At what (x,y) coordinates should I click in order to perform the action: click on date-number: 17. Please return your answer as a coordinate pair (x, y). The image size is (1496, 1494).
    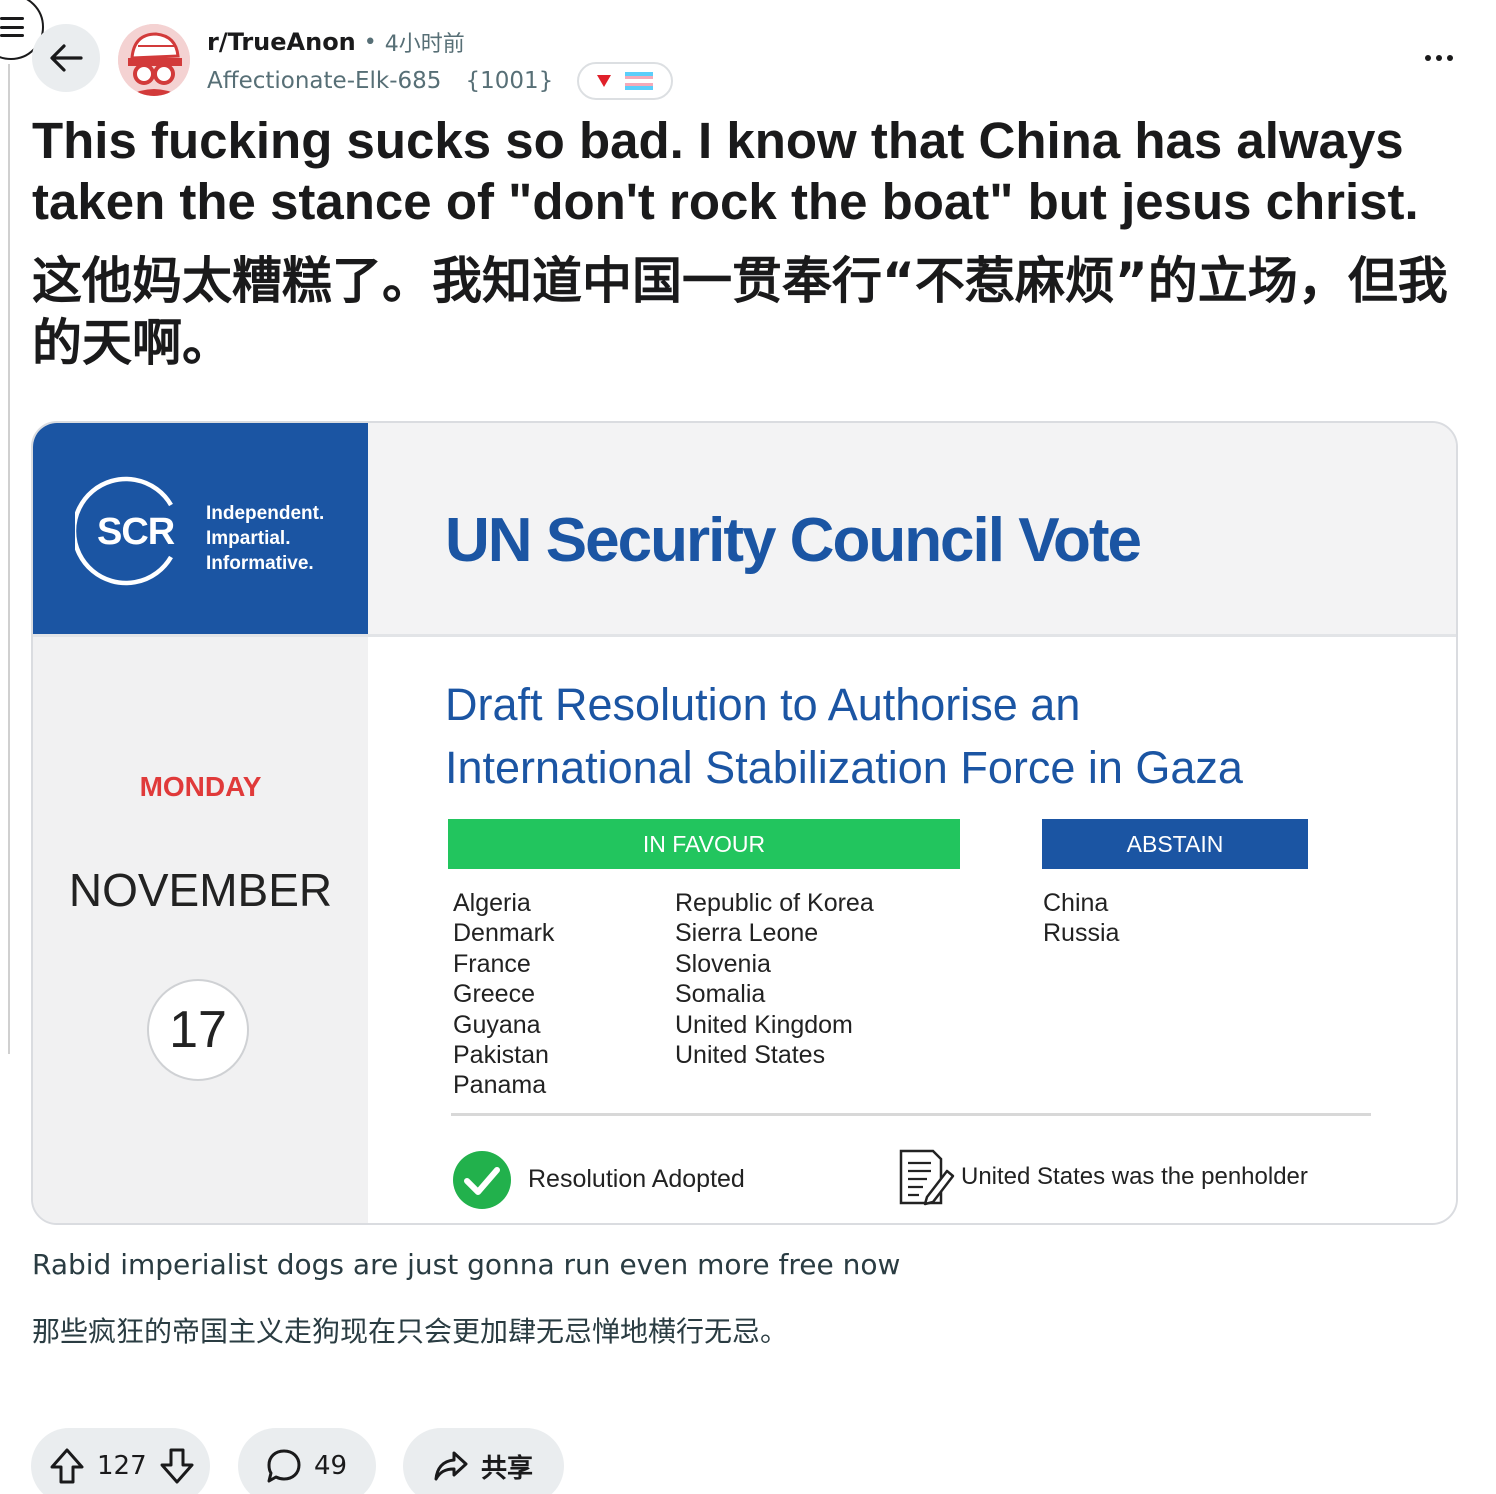
    Looking at the image, I should click on (198, 1030).